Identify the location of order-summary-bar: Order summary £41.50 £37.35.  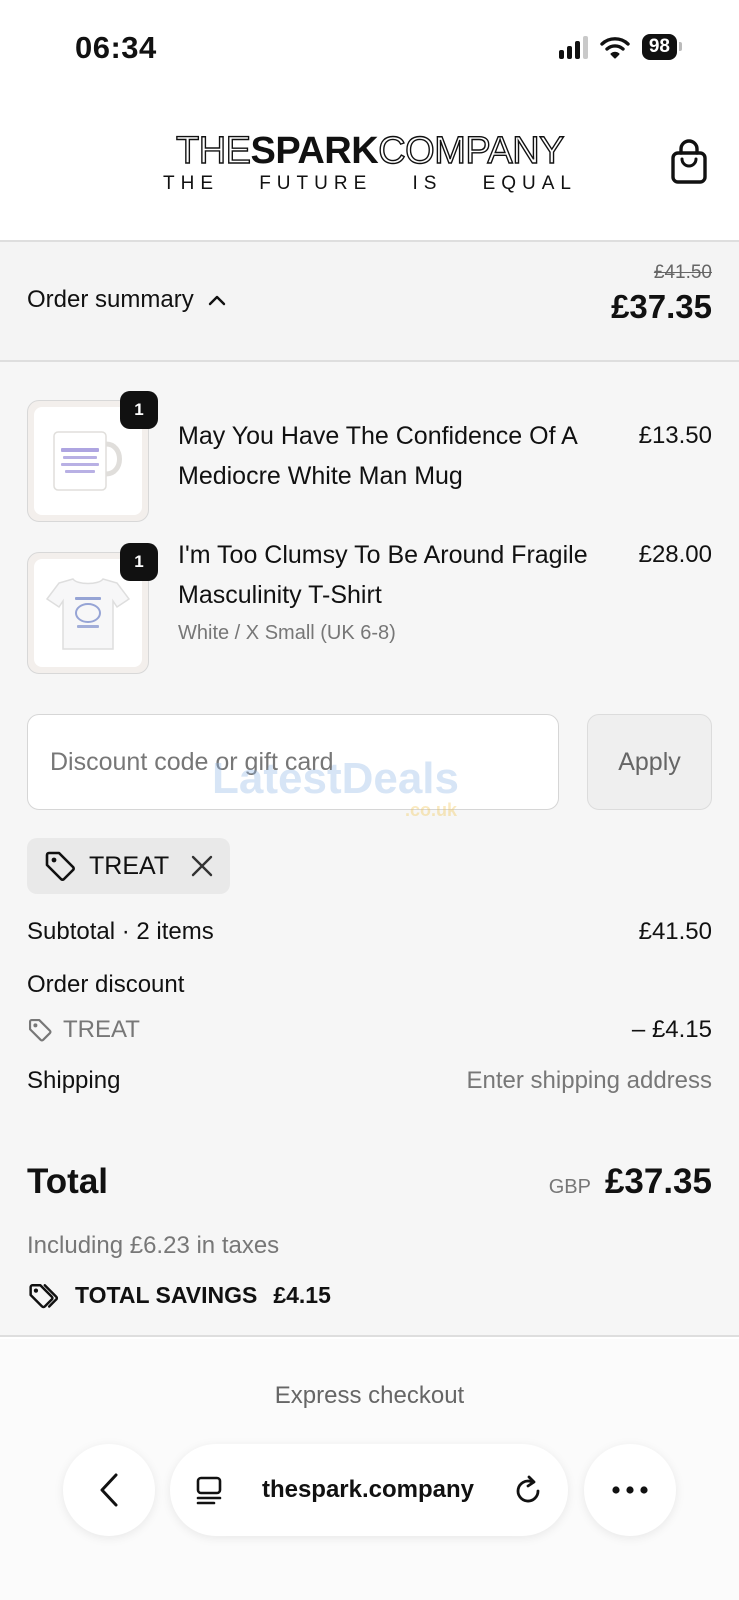
(369, 302).